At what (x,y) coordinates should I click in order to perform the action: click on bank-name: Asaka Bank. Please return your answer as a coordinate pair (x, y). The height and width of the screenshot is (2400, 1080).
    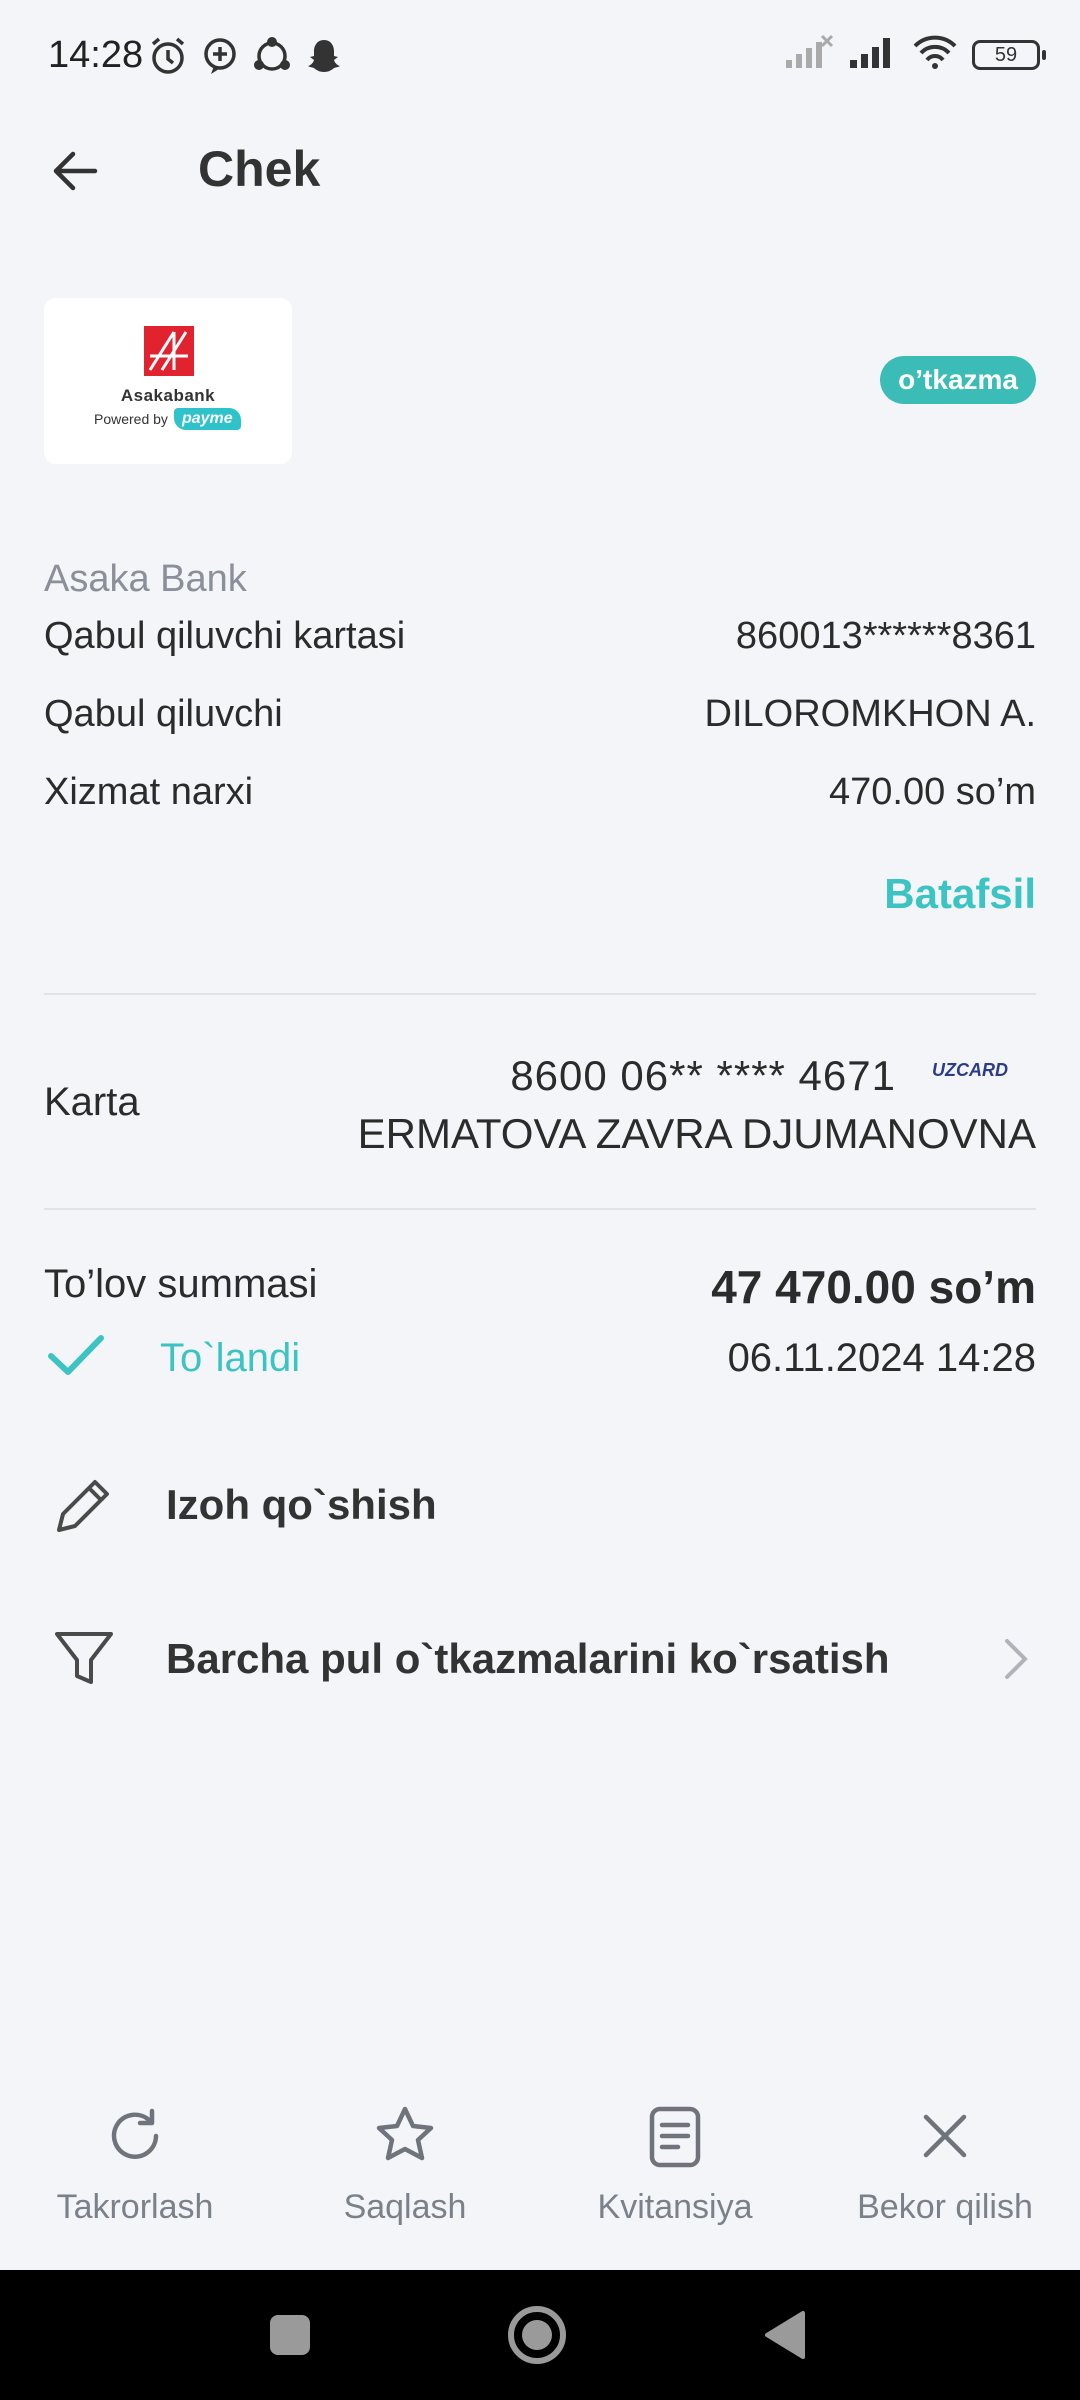
    Looking at the image, I should click on (145, 579).